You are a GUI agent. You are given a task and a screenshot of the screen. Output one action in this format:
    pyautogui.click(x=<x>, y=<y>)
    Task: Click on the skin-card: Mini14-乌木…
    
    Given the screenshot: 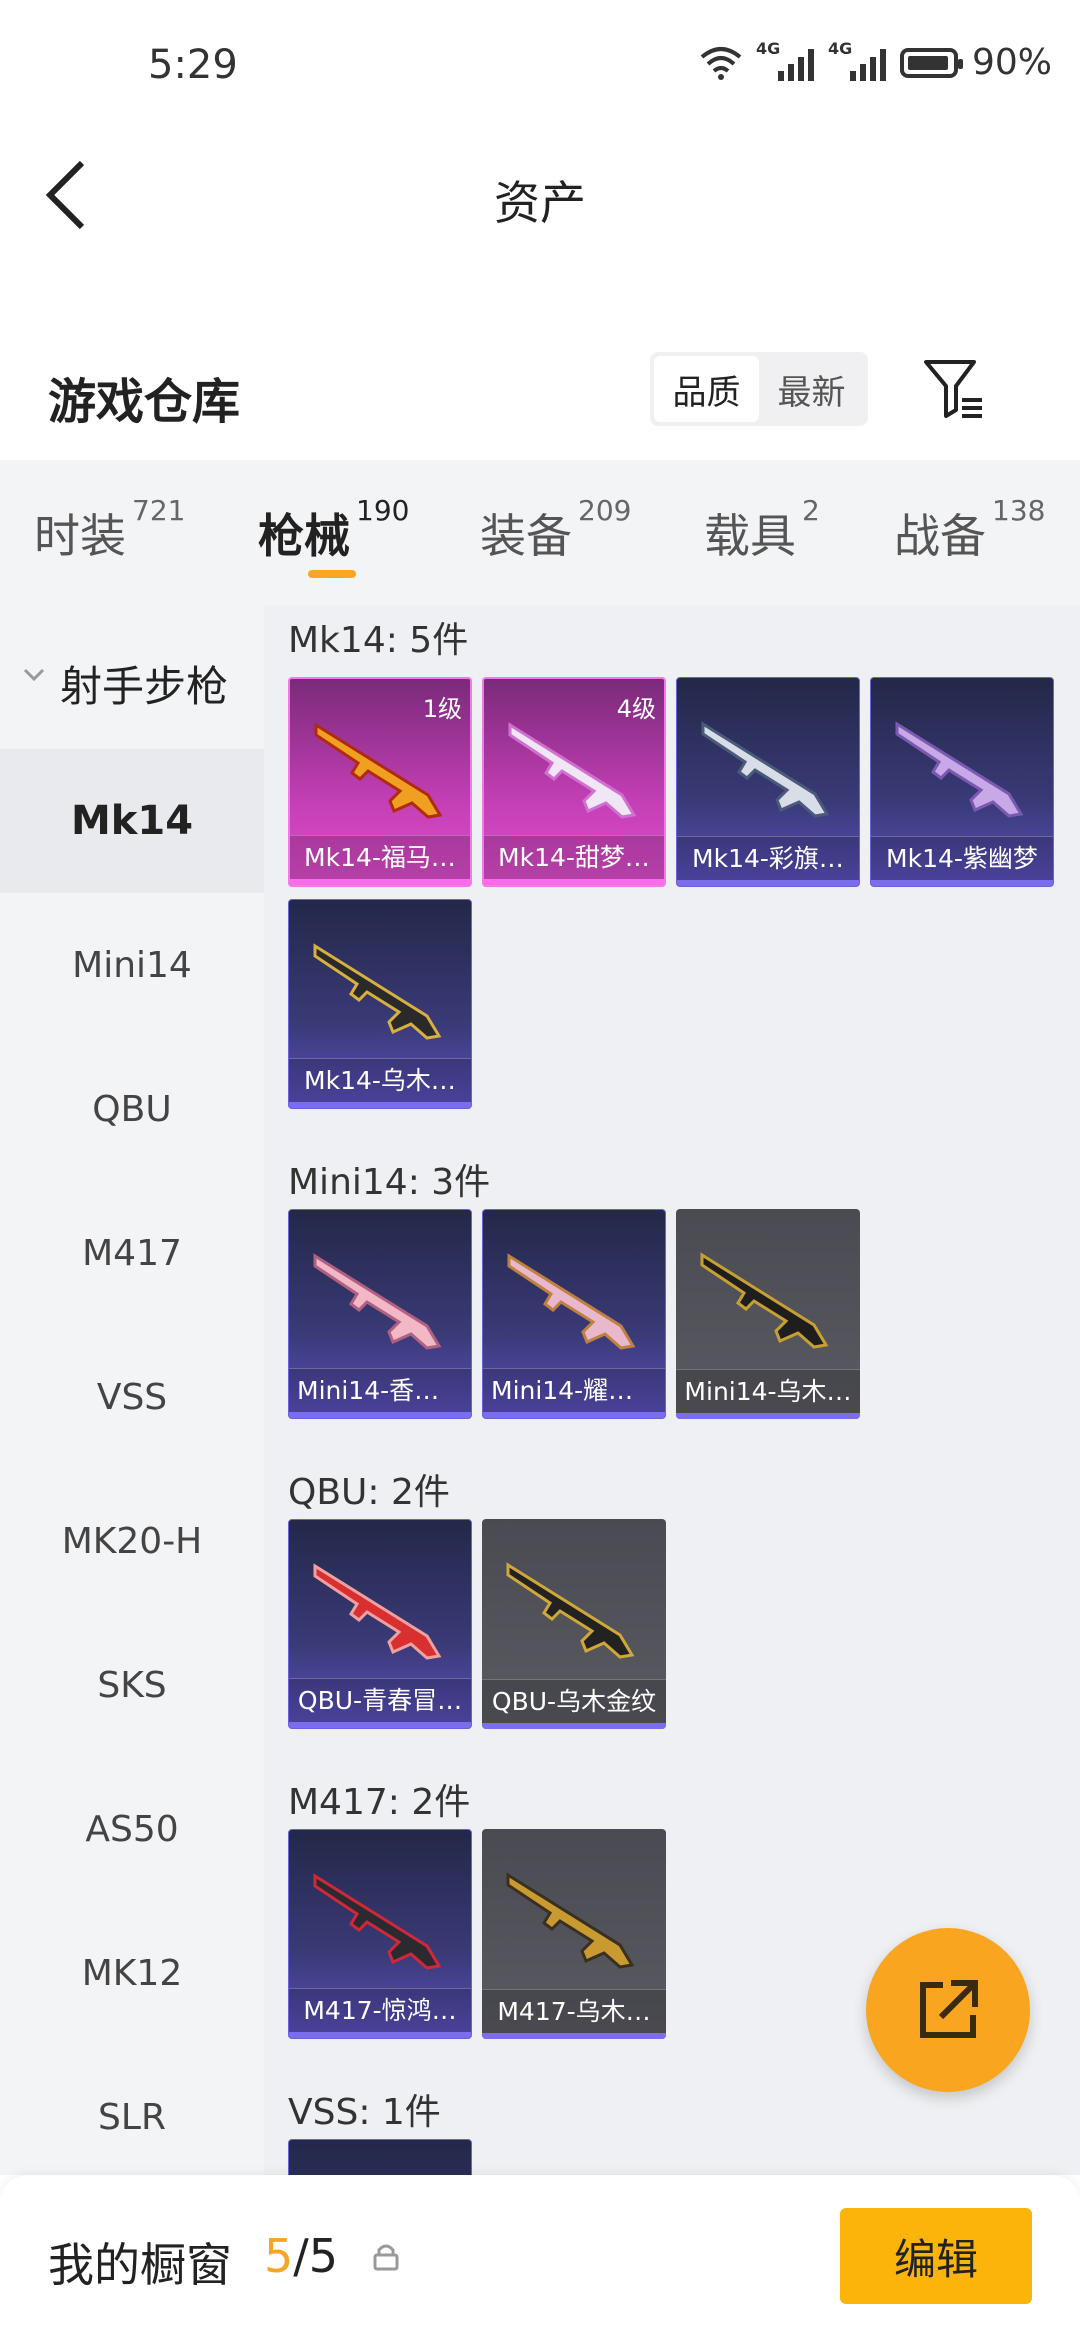 What is the action you would take?
    pyautogui.click(x=768, y=1314)
    